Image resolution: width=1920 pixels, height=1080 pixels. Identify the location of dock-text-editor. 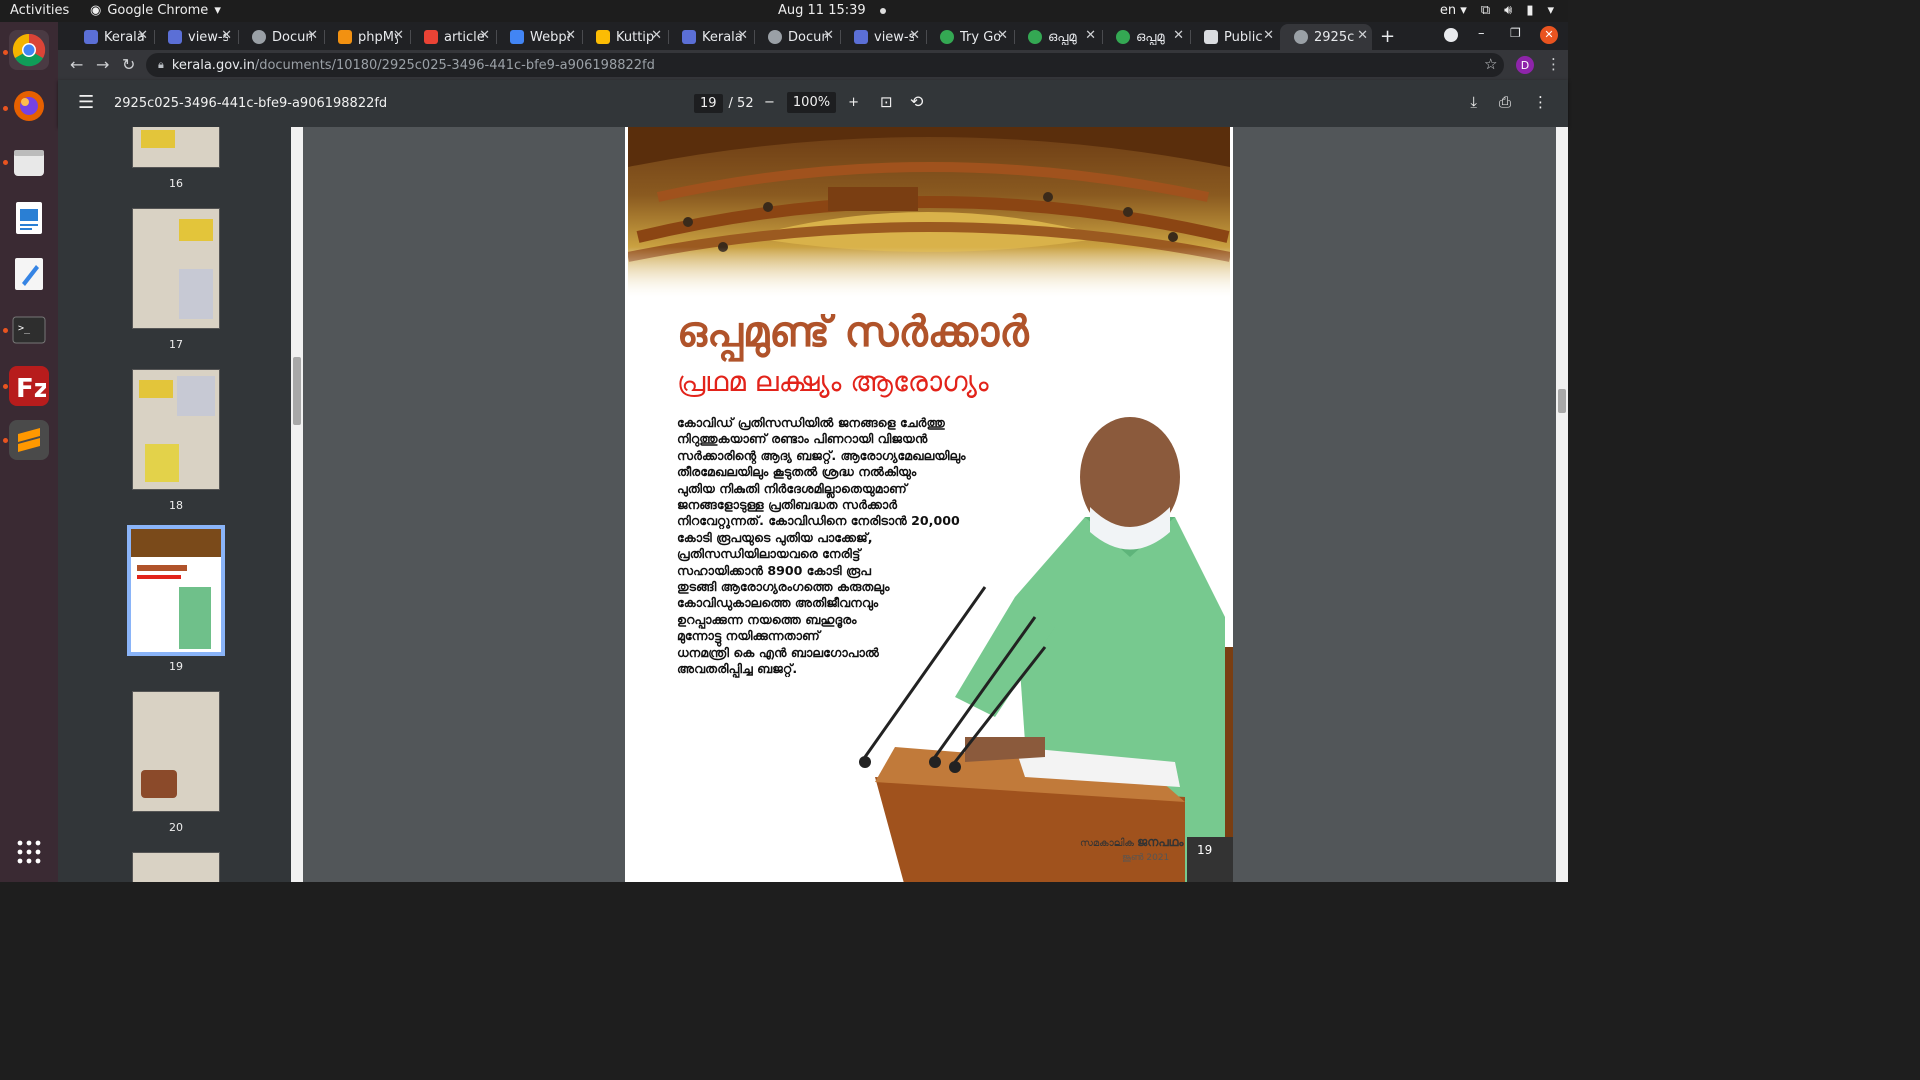
(29, 274).